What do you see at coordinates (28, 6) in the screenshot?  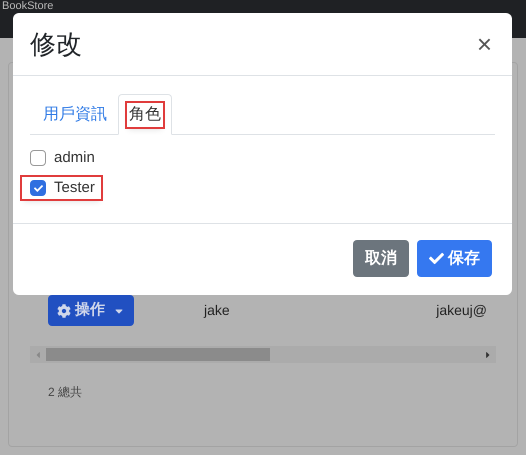 I see `brand-name: BookStore` at bounding box center [28, 6].